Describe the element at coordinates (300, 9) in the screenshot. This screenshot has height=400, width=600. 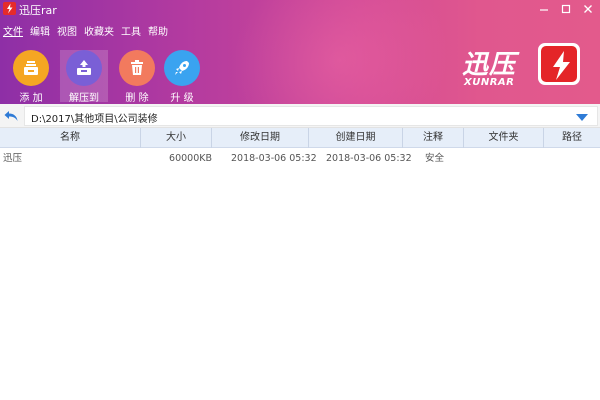
I see `title-bar: 迅压rar` at that location.